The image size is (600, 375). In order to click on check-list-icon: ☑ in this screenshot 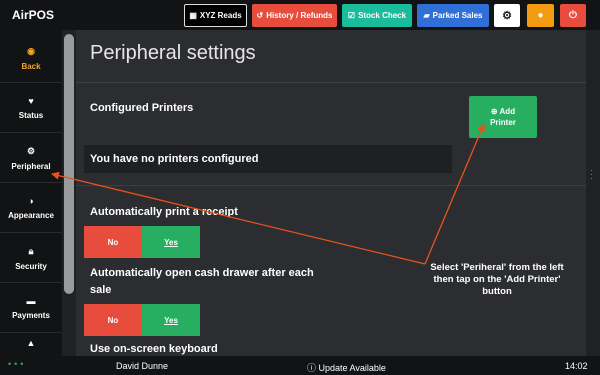, I will do `click(351, 15)`.